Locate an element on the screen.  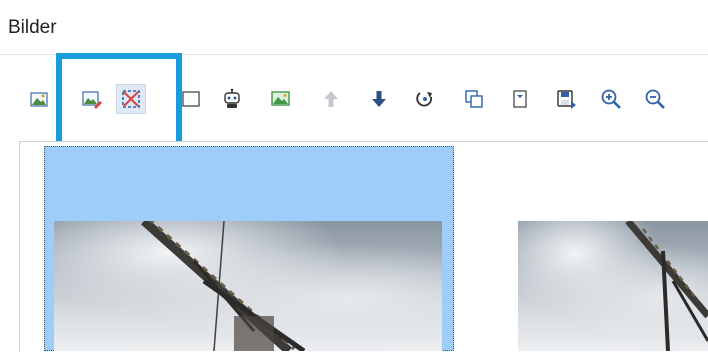
rotate-icon is located at coordinates (424, 99).